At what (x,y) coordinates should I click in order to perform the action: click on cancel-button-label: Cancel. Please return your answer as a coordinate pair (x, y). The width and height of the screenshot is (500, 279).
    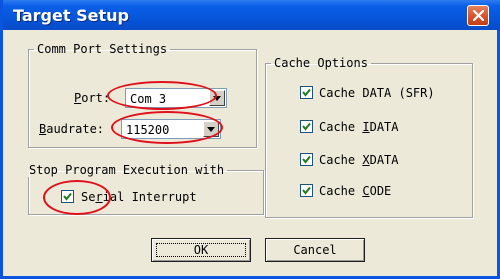
    Looking at the image, I should click on (315, 250).